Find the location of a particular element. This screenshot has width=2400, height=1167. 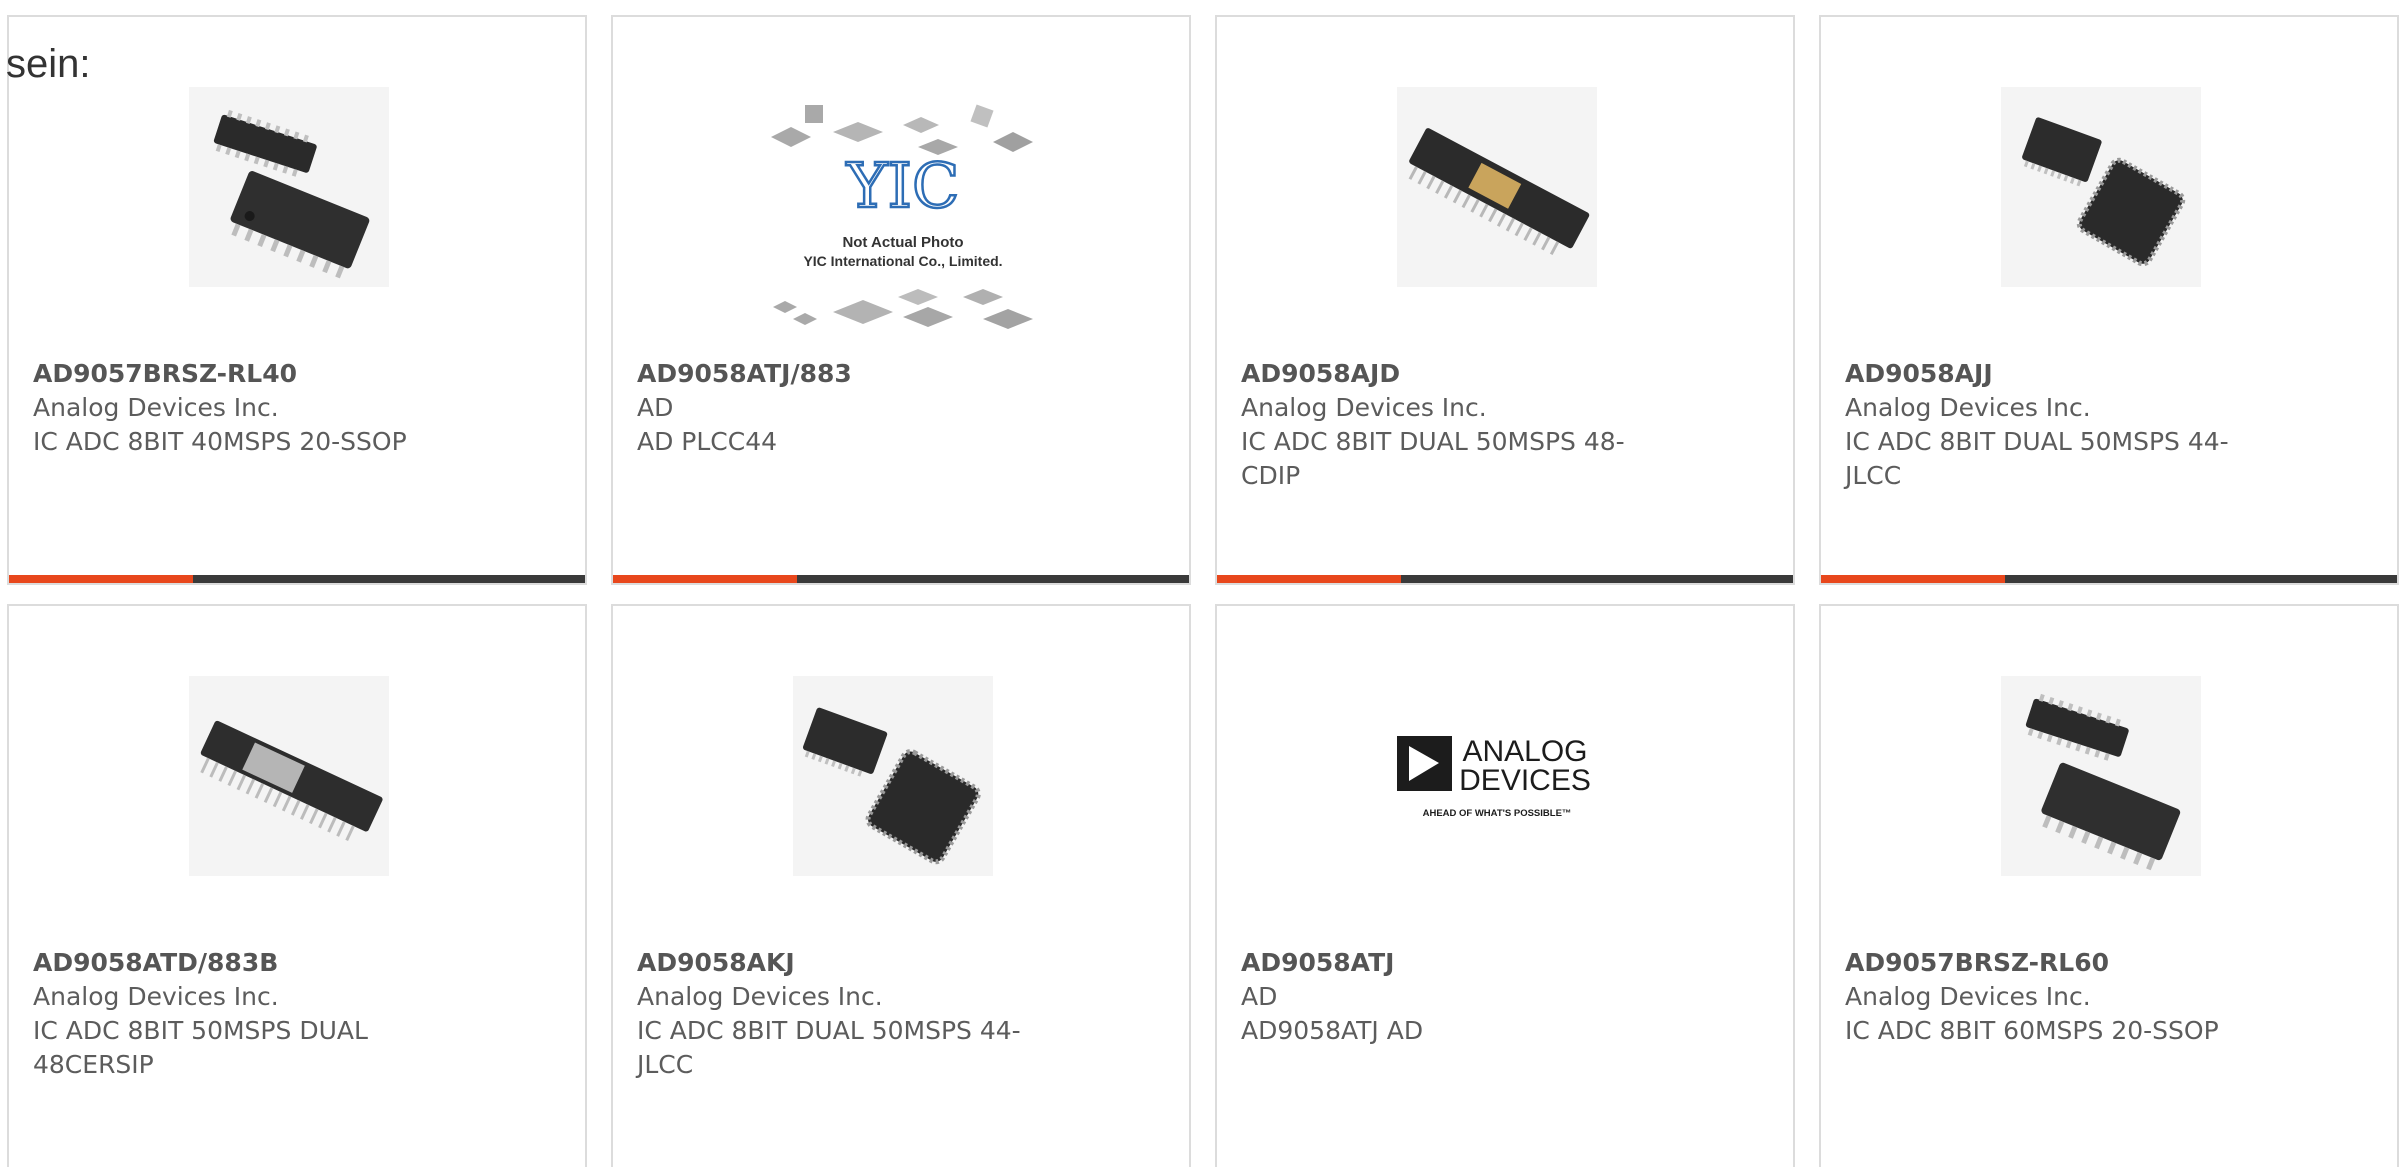

part-number-link: AD9058ATJ/883 is located at coordinates (857, 374).